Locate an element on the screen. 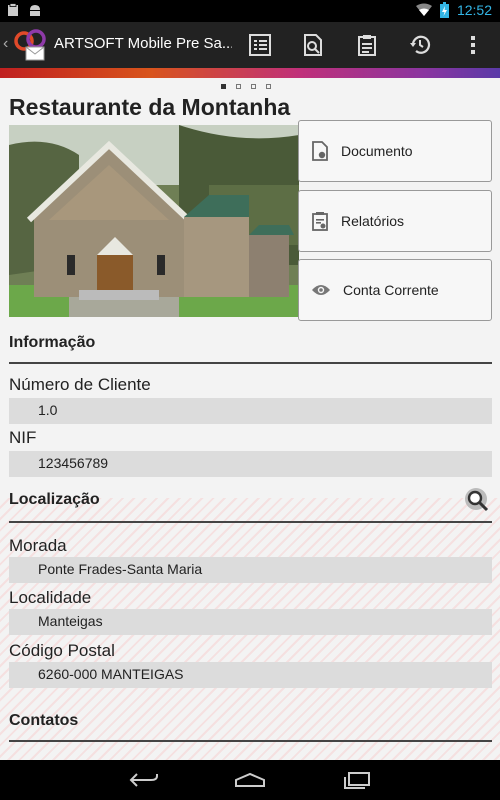 The image size is (500, 800). wifi-icon is located at coordinates (423, 9).